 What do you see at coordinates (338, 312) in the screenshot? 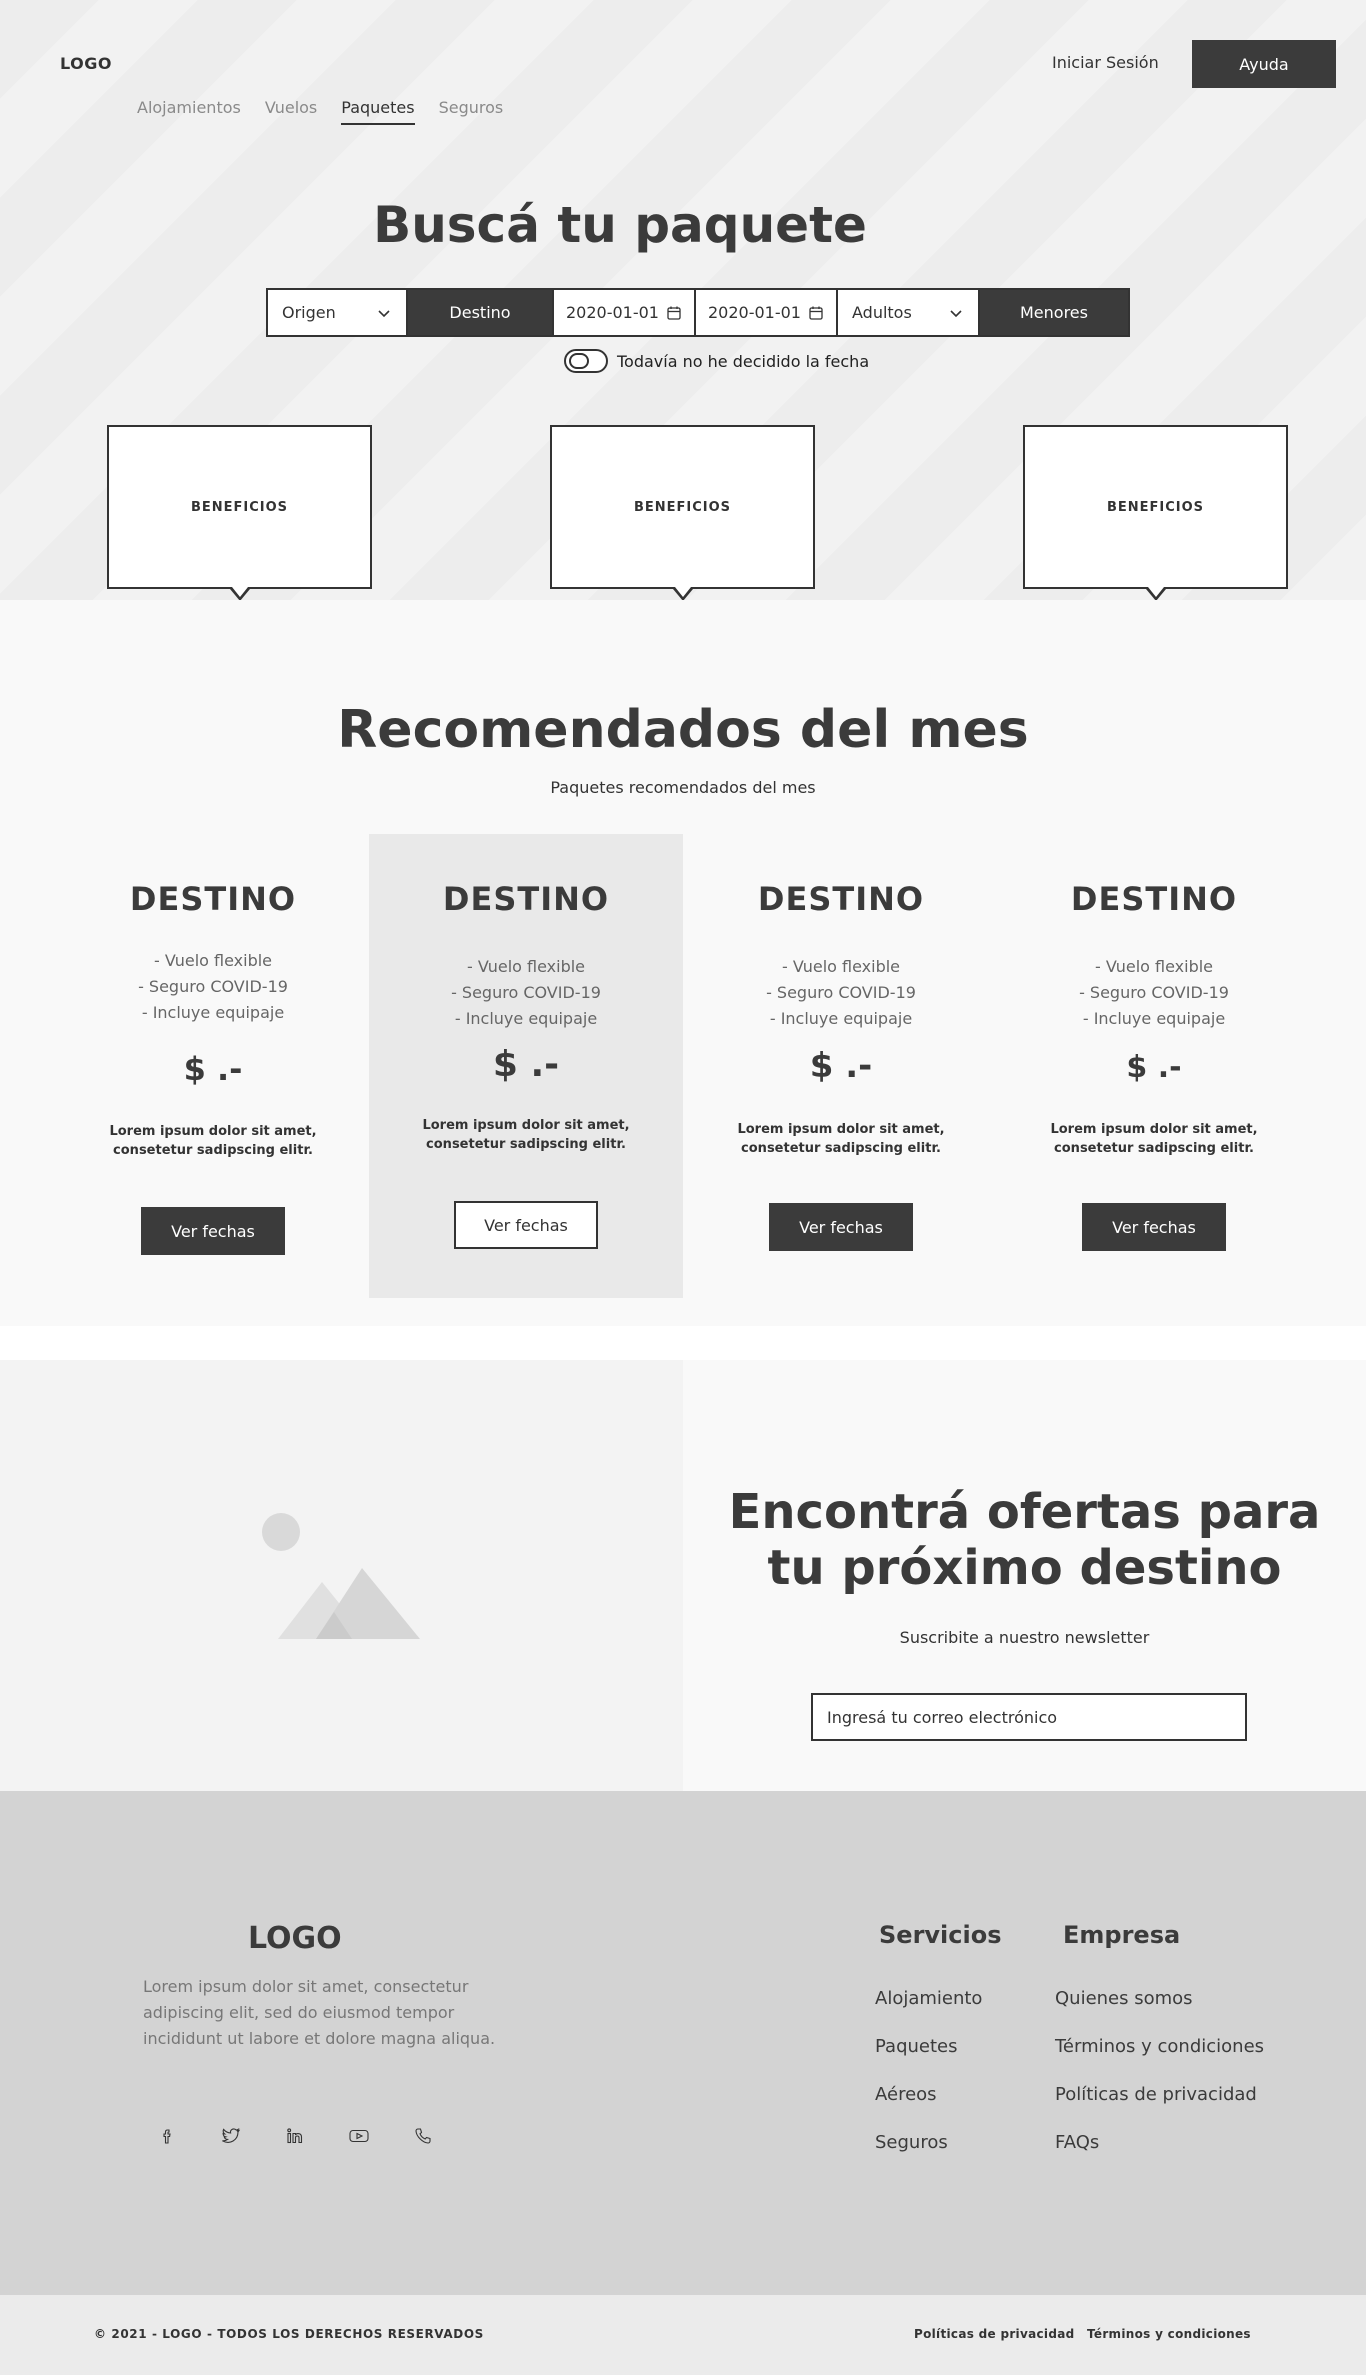
I see `origin-select: Origen` at bounding box center [338, 312].